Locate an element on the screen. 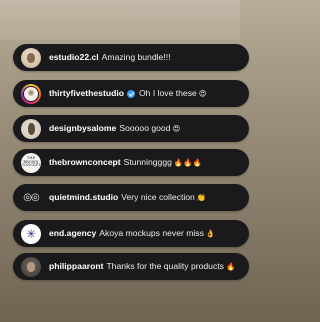 The height and width of the screenshot is (322, 320). comment-item: estudio22.cl Amazing bundle!!! is located at coordinates (131, 57).